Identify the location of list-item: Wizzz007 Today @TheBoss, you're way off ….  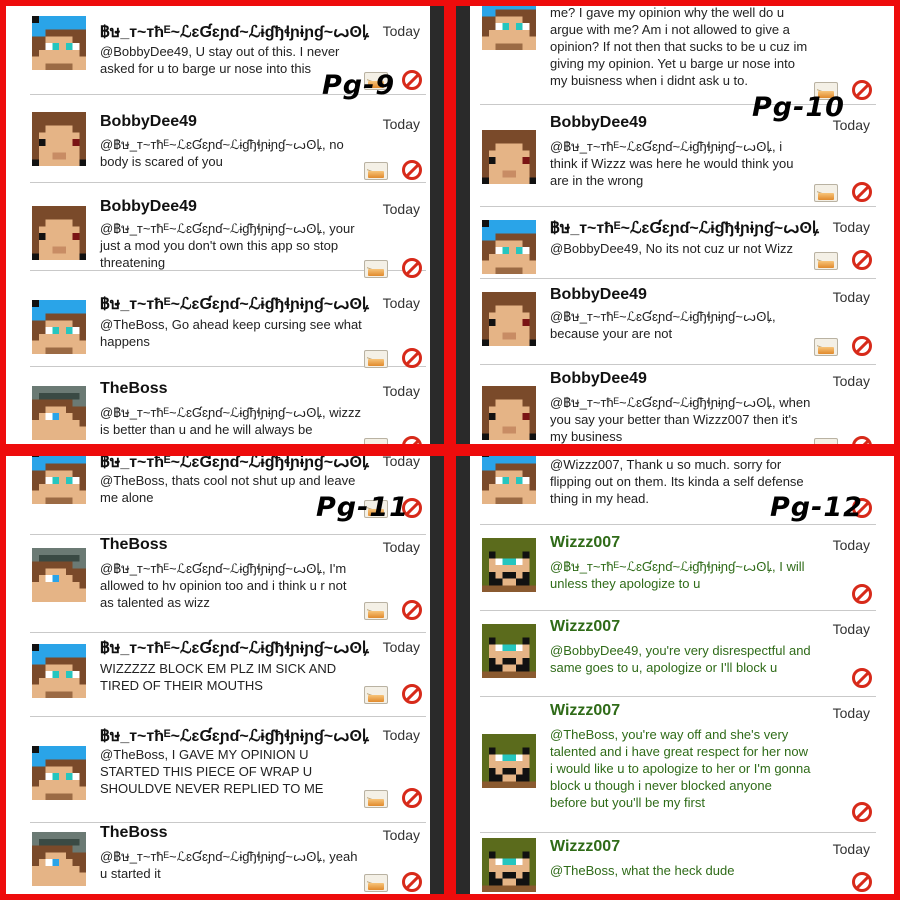
(678, 765).